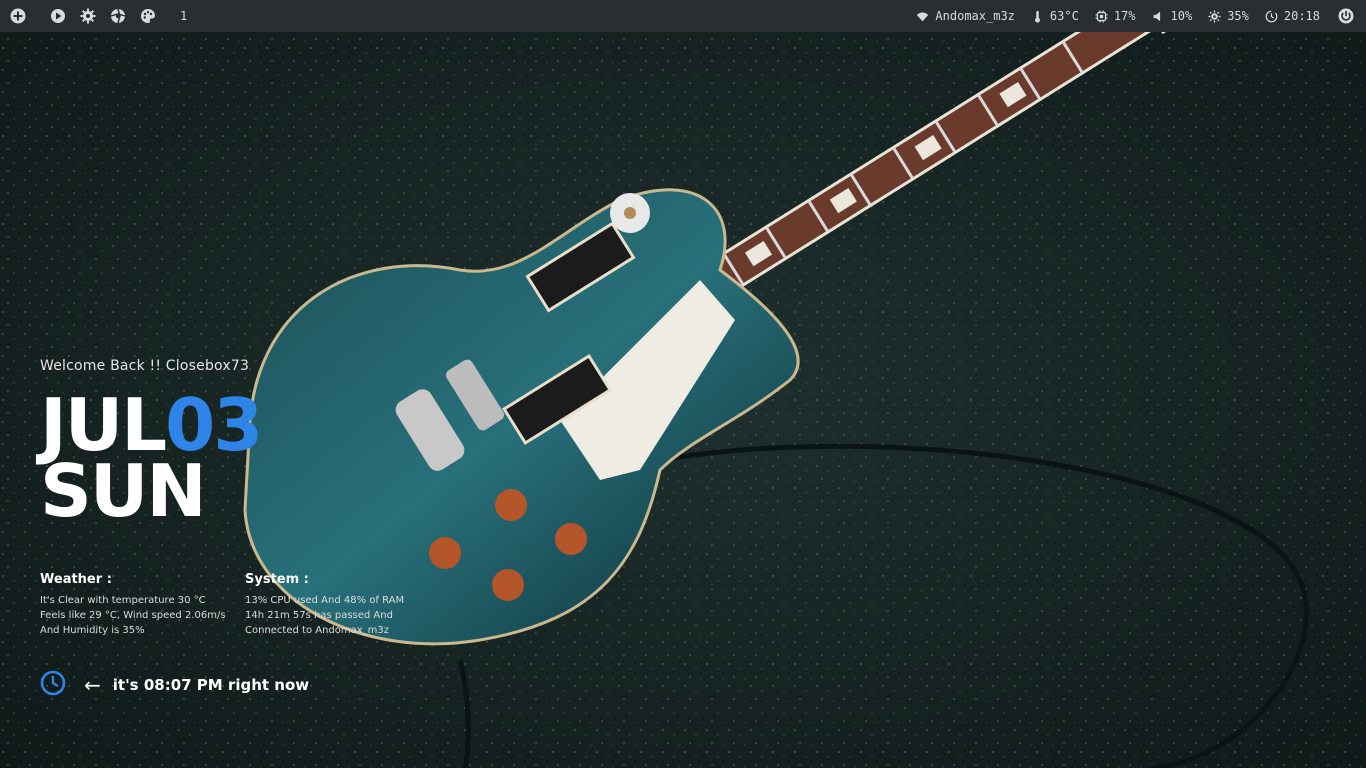 The height and width of the screenshot is (768, 1366). I want to click on weather-line: Feels like 29 °C, Wind speed 2.06m/s, so click(133, 615).